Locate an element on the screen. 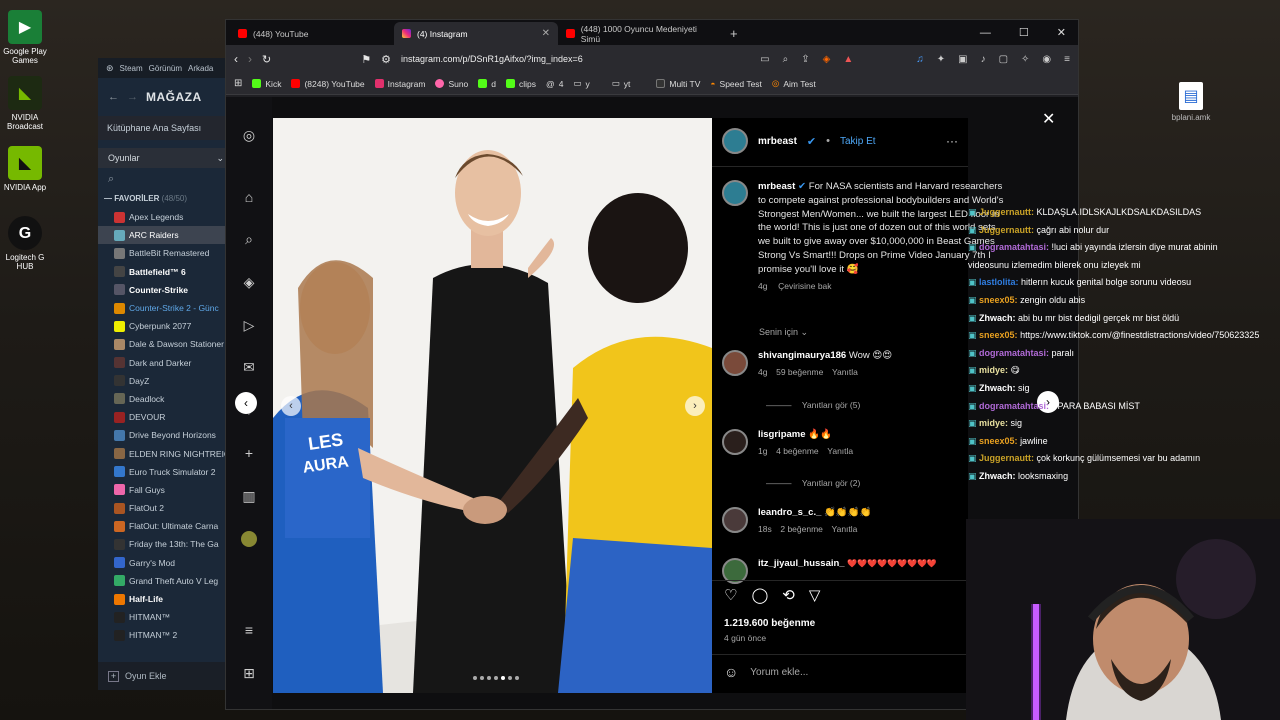 The height and width of the screenshot is (720, 1280). steam-game-item: HITMAN™ 2 is located at coordinates (163, 635).